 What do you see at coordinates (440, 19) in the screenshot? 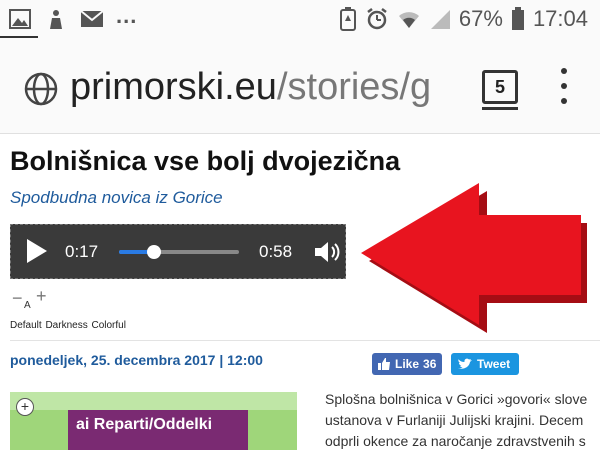
I see `signal-icon` at bounding box center [440, 19].